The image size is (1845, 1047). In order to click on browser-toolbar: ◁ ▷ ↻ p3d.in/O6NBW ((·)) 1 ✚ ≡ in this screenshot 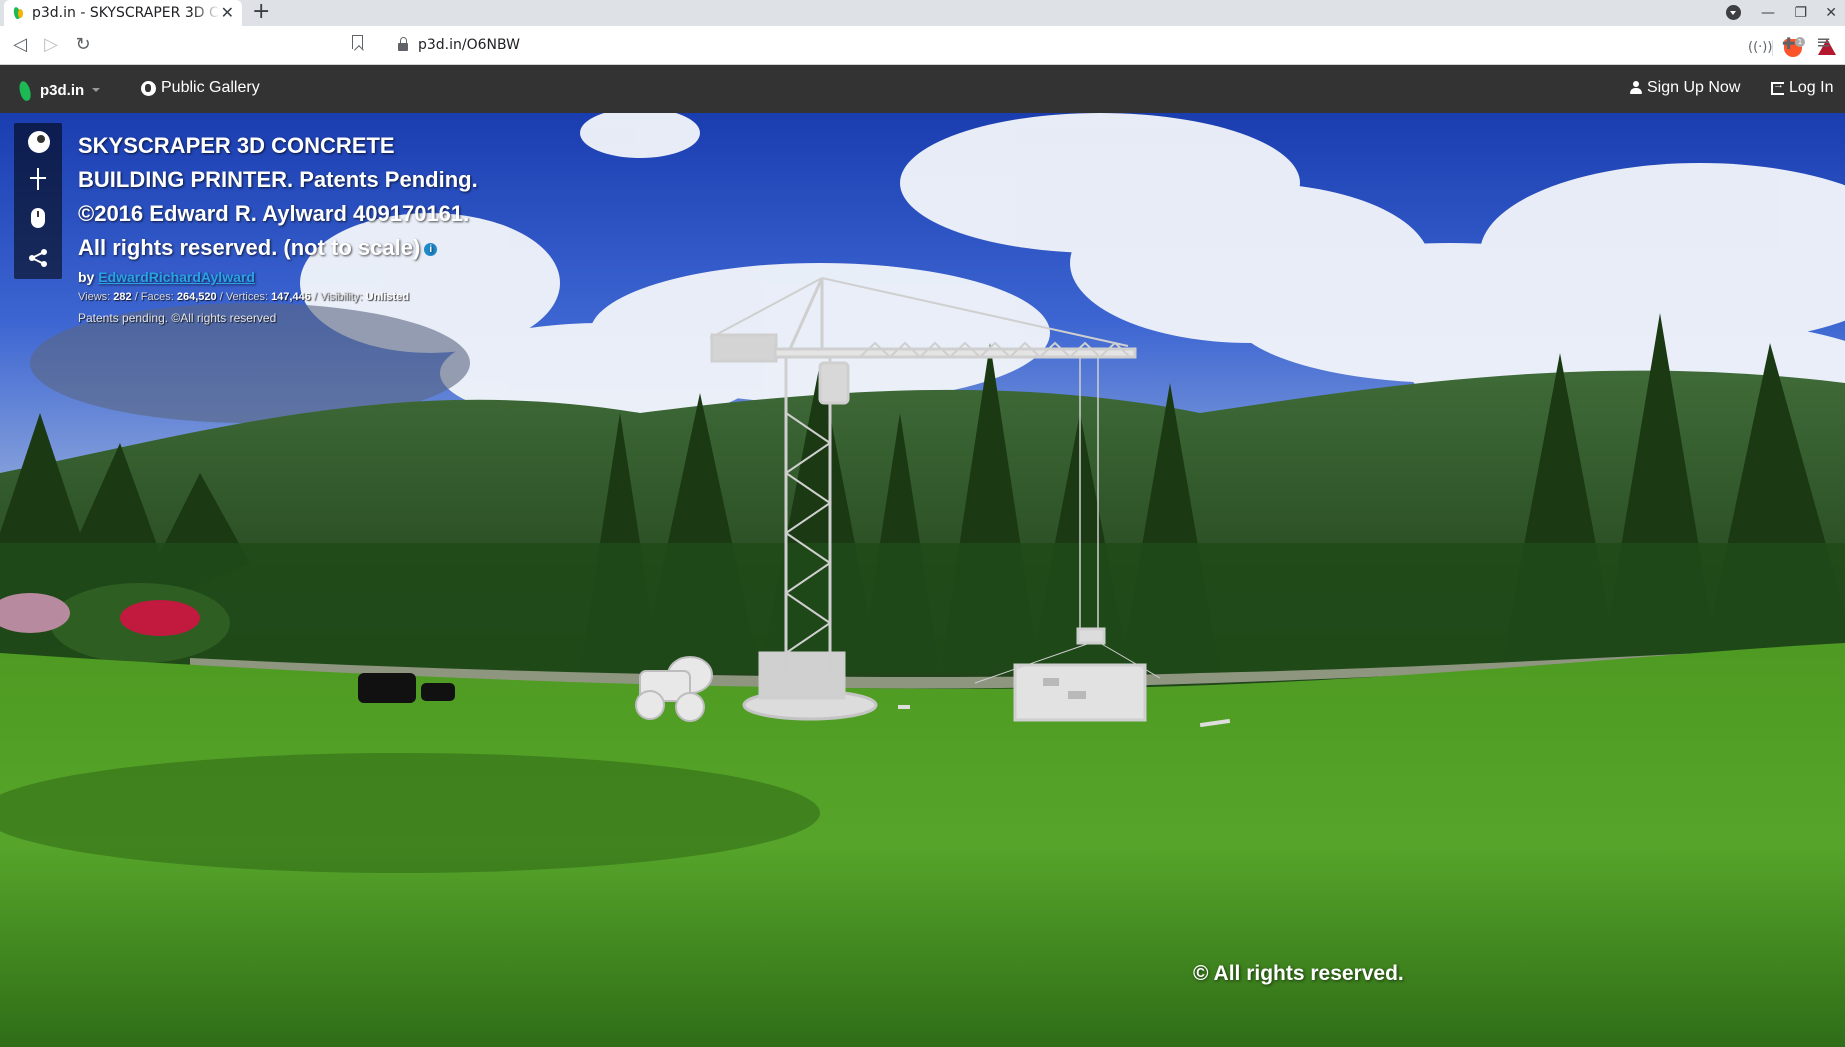, I will do `click(922, 45)`.